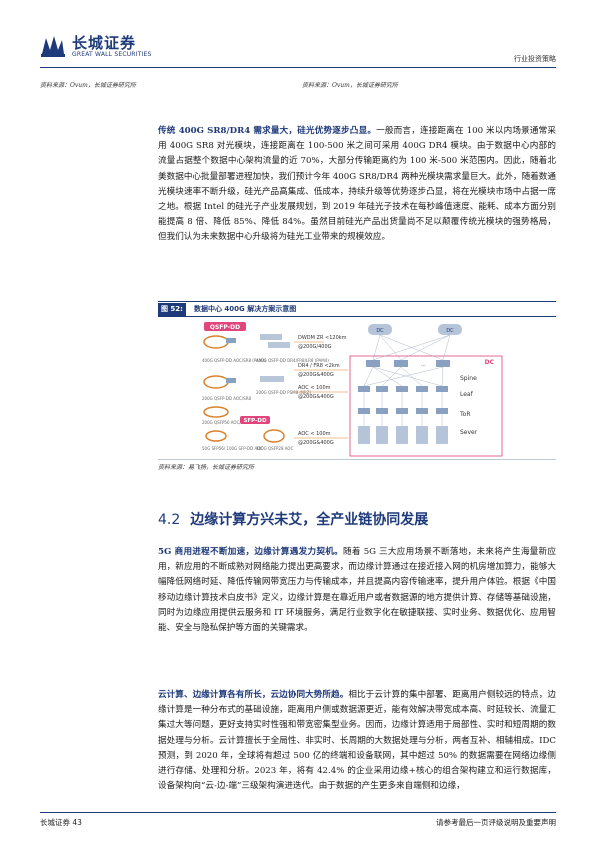  Describe the element at coordinates (250, 552) in the screenshot. I see `paragraph-lead: 5G 商用进程不断加速，边缘计算遇发力契机。` at that location.